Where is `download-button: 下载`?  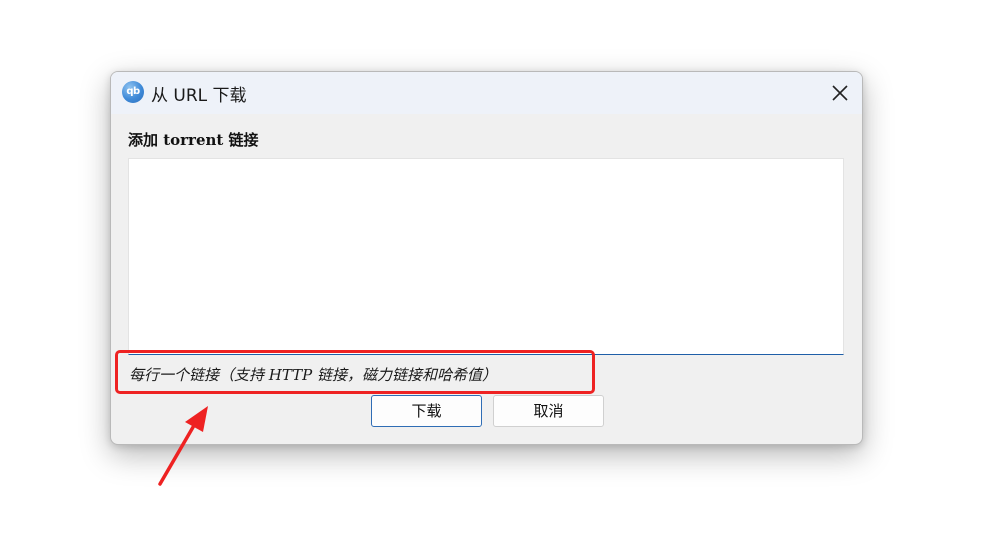
download-button: 下载 is located at coordinates (426, 411).